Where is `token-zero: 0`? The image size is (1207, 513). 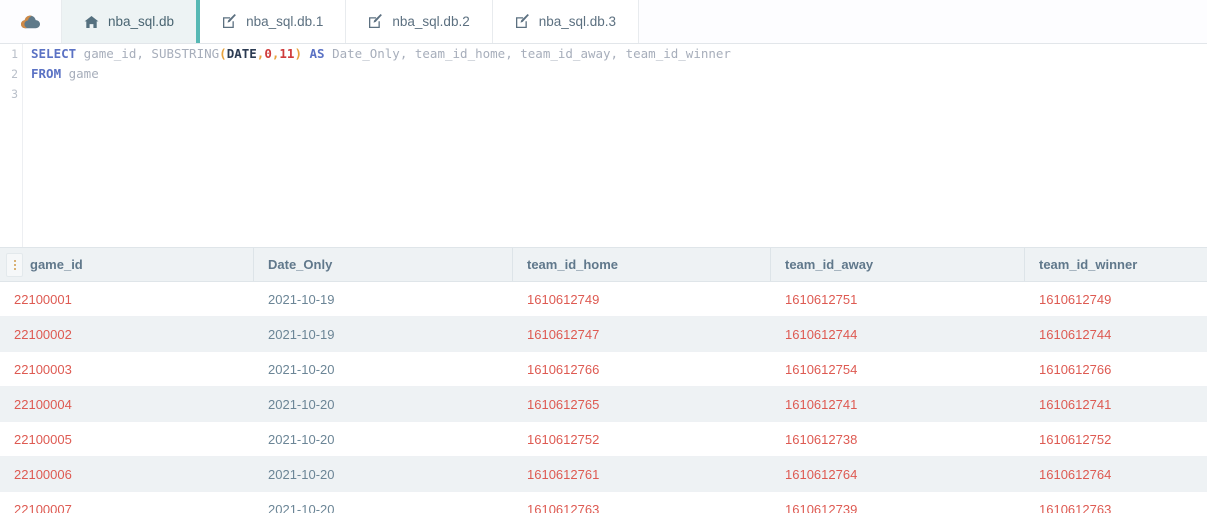
token-zero: 0 is located at coordinates (268, 53).